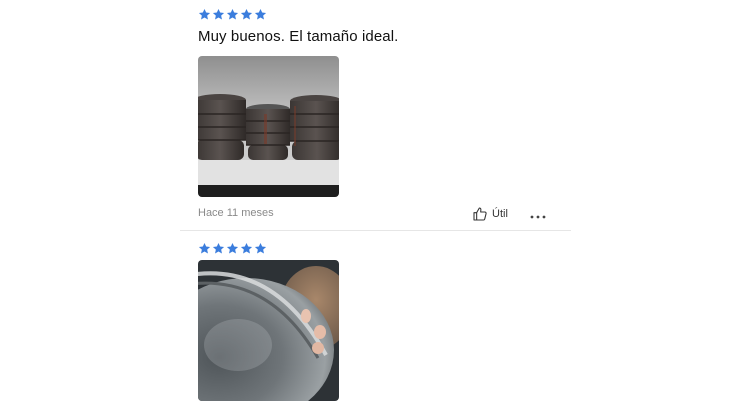  I want to click on review-photo-bowls, so click(268, 126).